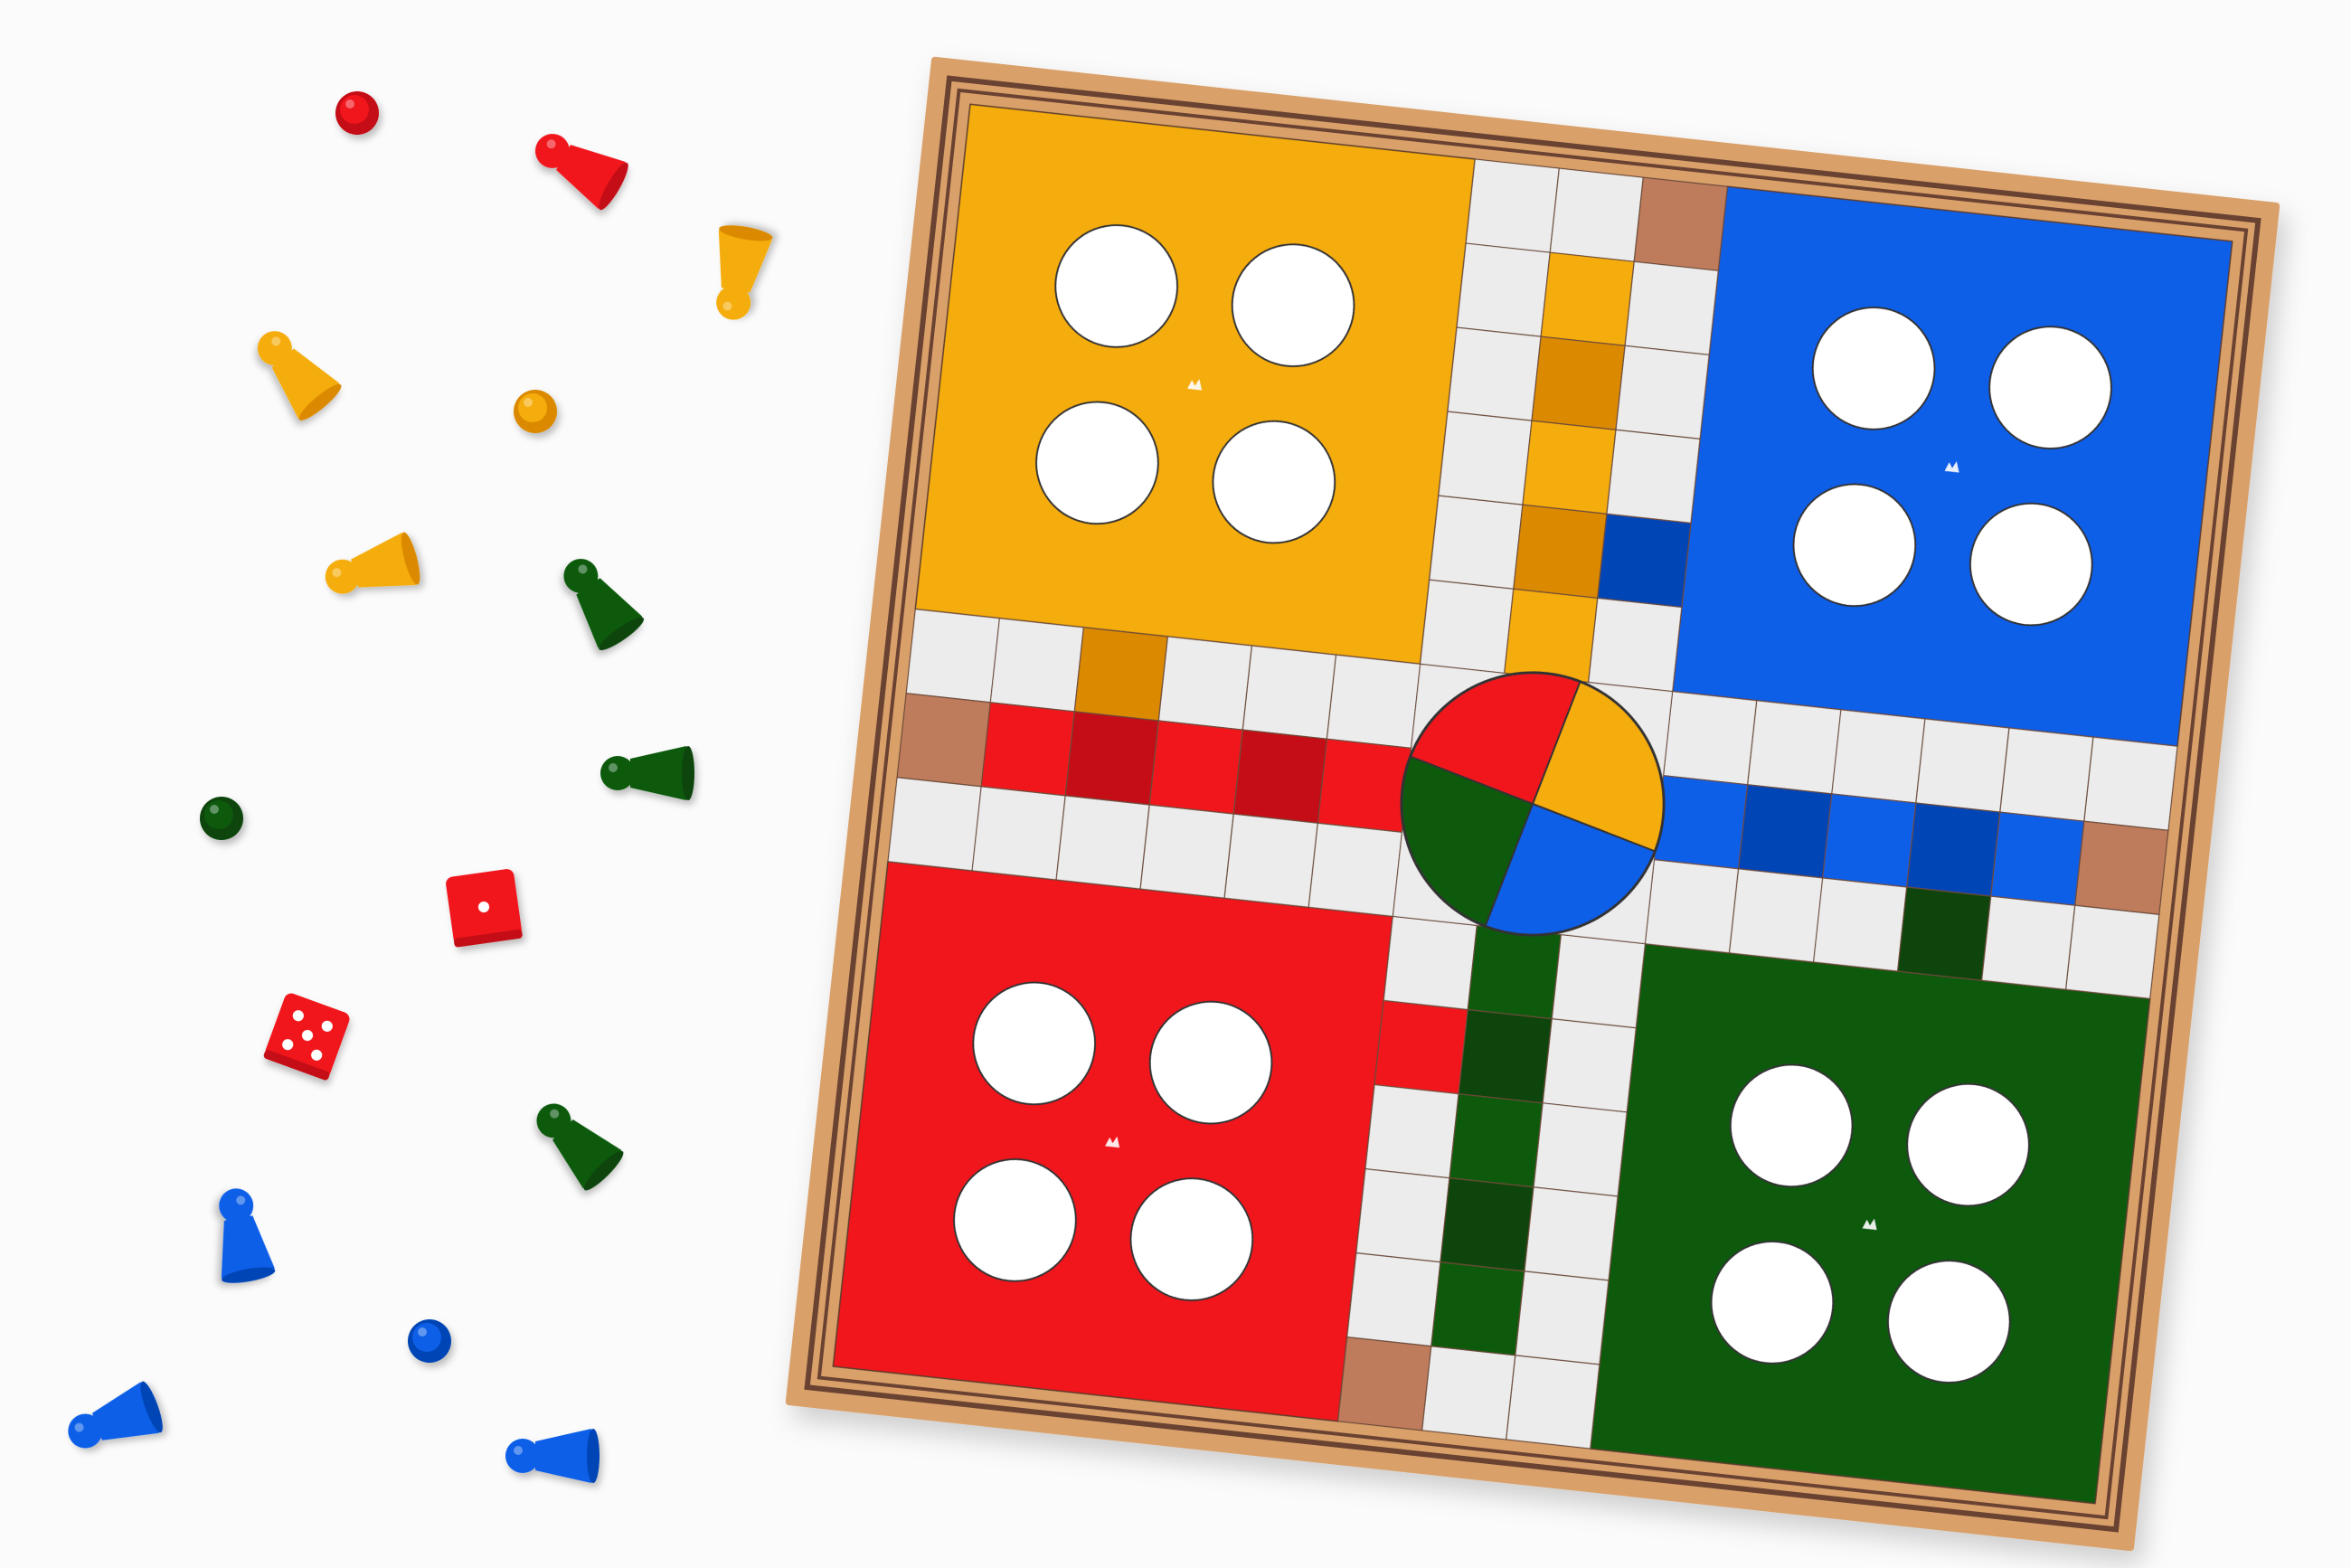 This screenshot has width=2351, height=1568. What do you see at coordinates (1952, 466) in the screenshot?
I see `blue-yard` at bounding box center [1952, 466].